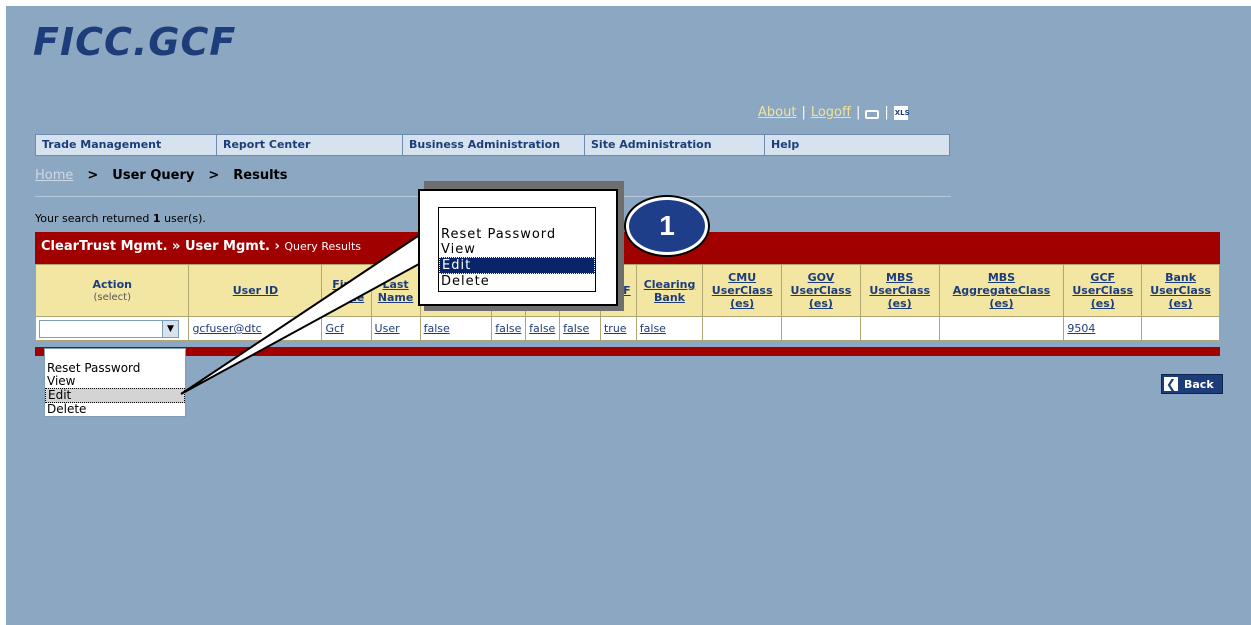 The height and width of the screenshot is (625, 1251). Describe the element at coordinates (518, 247) in the screenshot. I see `callout-zoom: Reset Password View Edit Delete` at that location.